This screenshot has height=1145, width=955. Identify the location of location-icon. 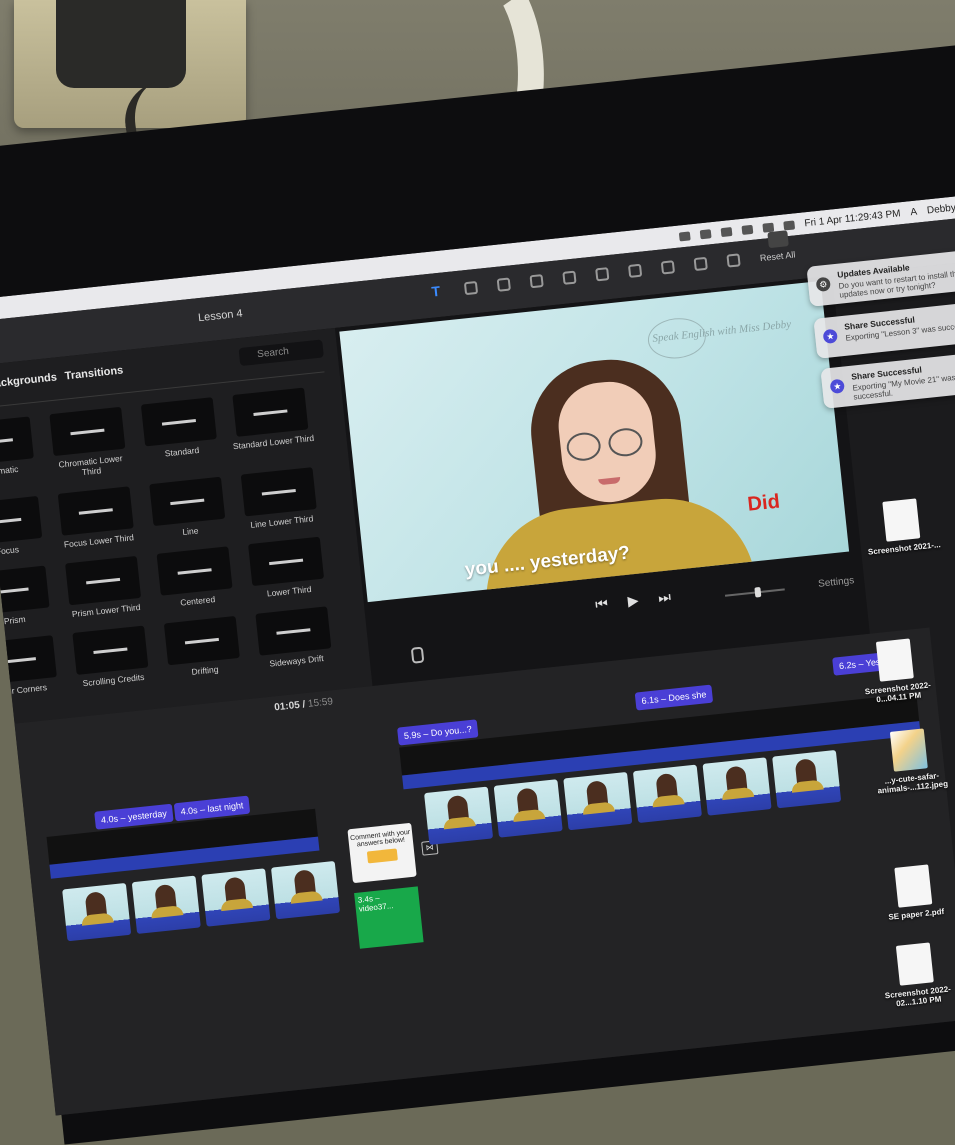
(705, 233).